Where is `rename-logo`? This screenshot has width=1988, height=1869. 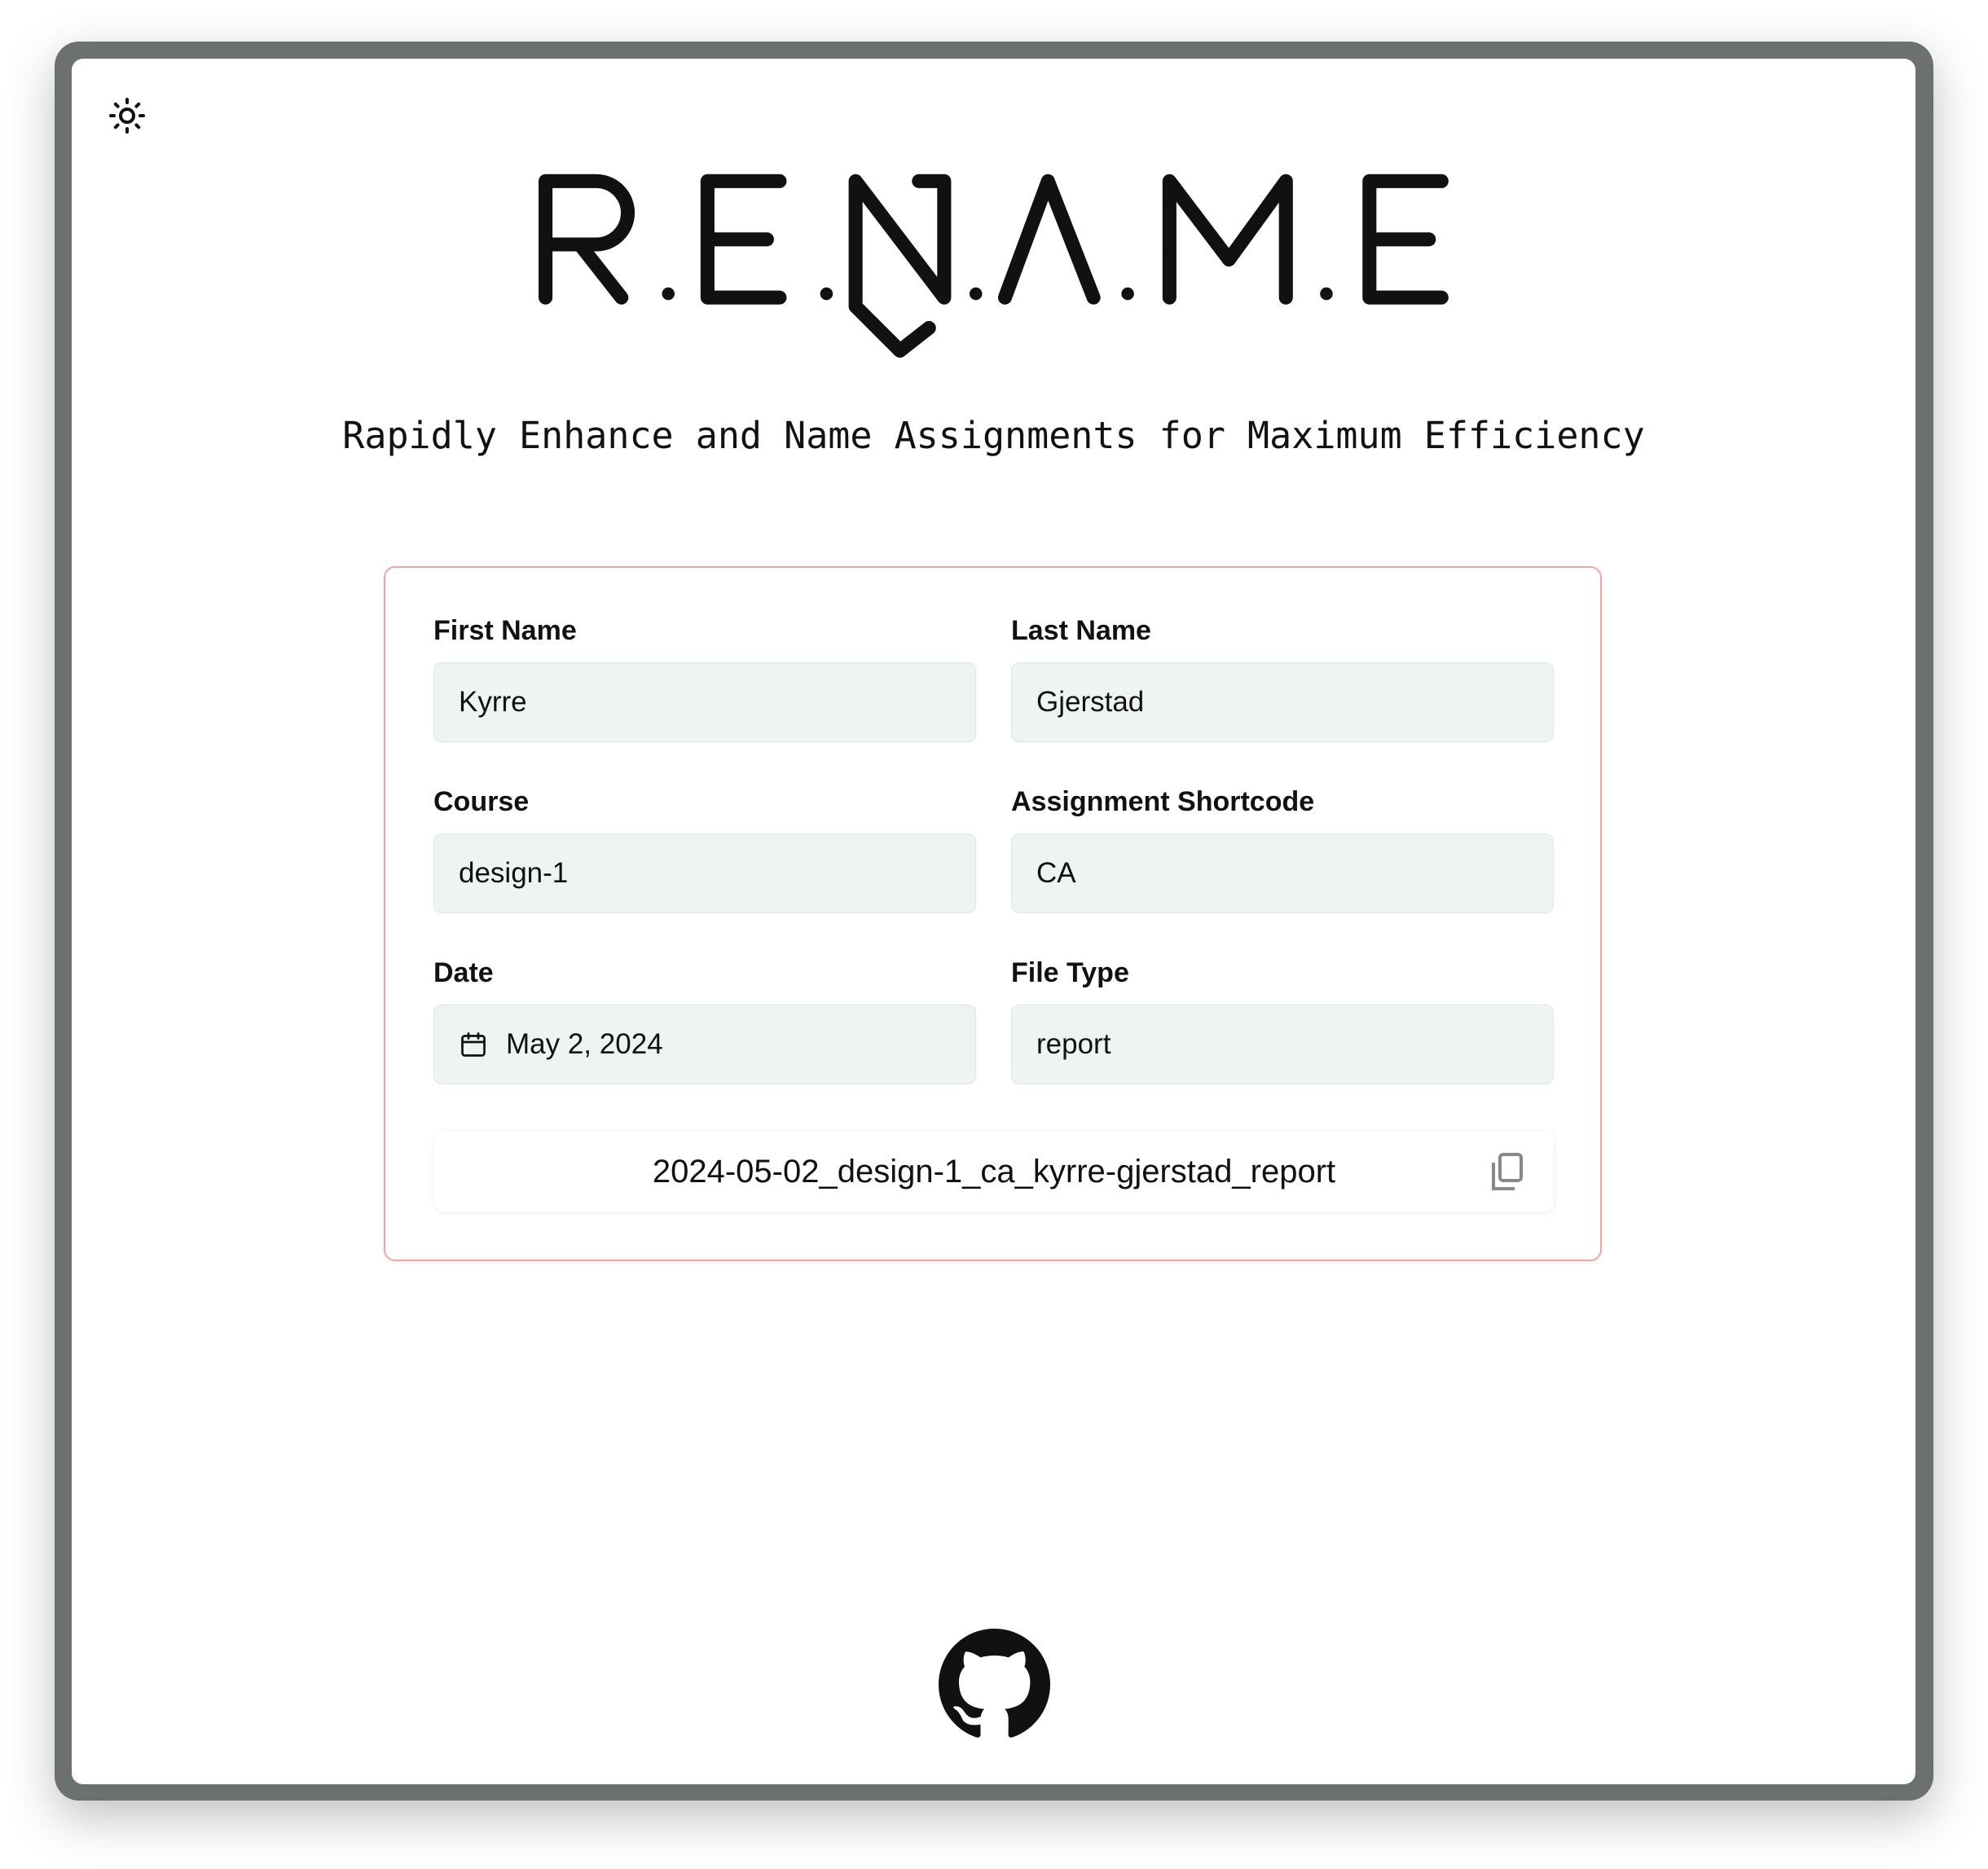
rename-logo is located at coordinates (994, 266).